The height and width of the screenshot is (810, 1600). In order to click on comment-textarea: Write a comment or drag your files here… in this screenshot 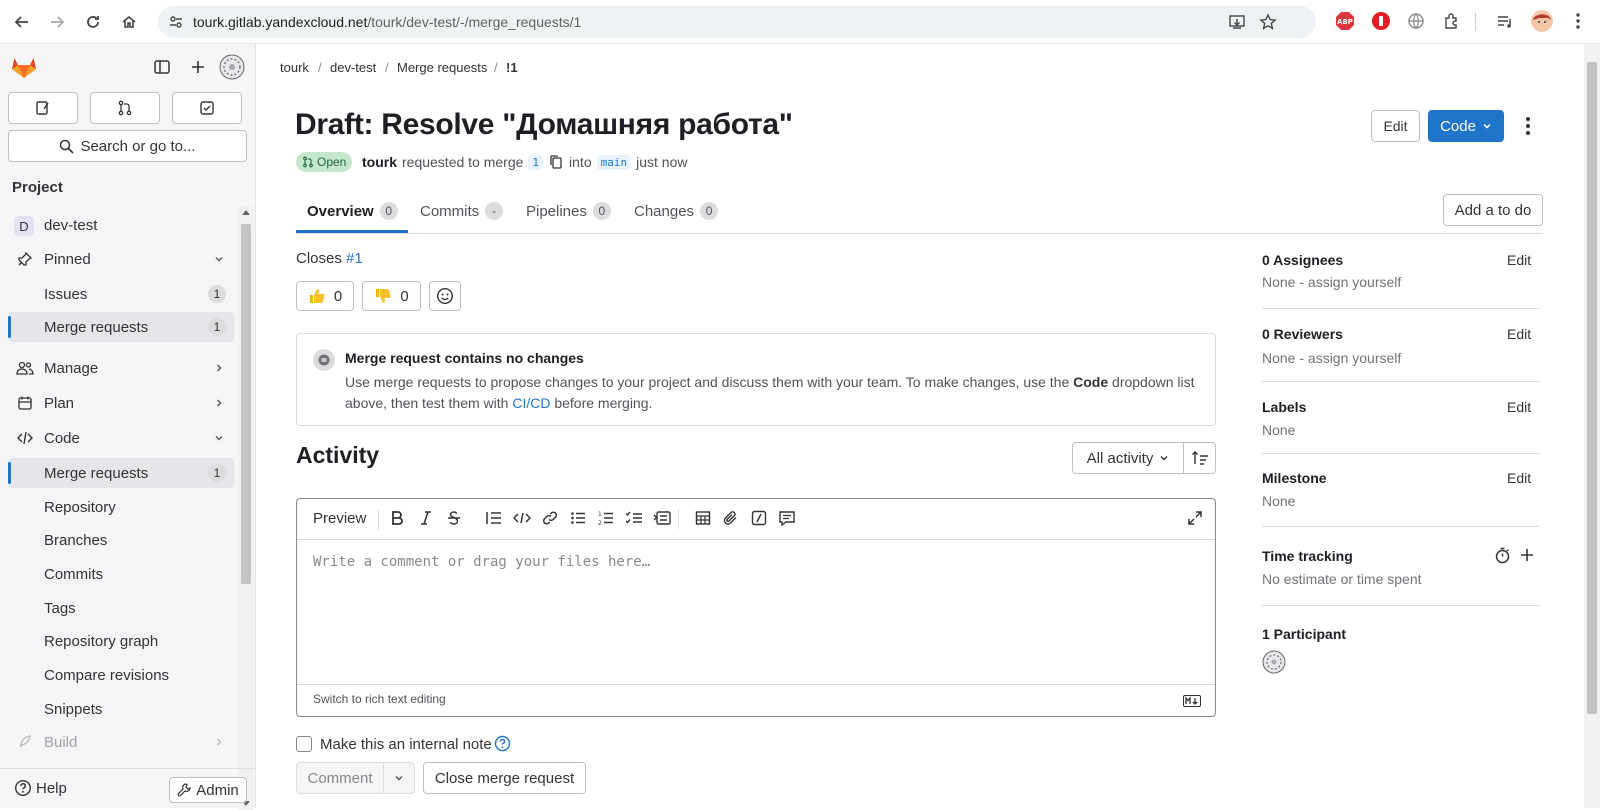, I will do `click(481, 562)`.